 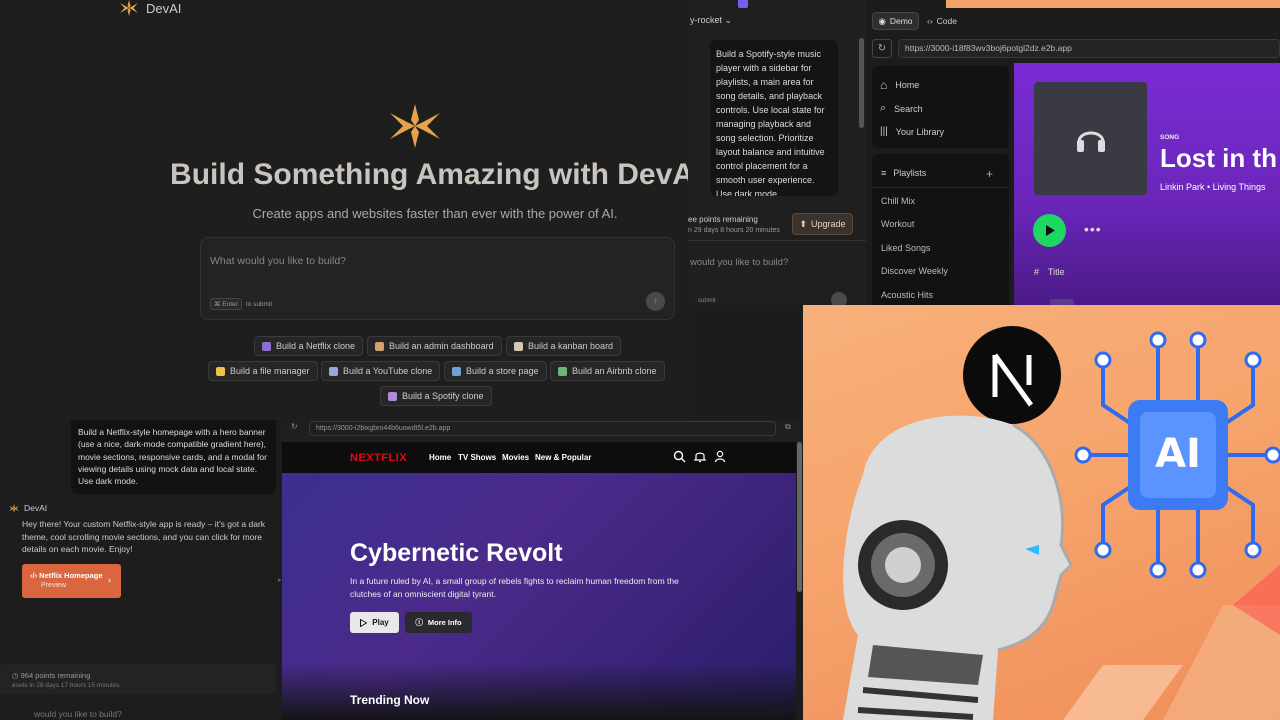 What do you see at coordinates (1113, 4) in the screenshot?
I see `background-strip` at bounding box center [1113, 4].